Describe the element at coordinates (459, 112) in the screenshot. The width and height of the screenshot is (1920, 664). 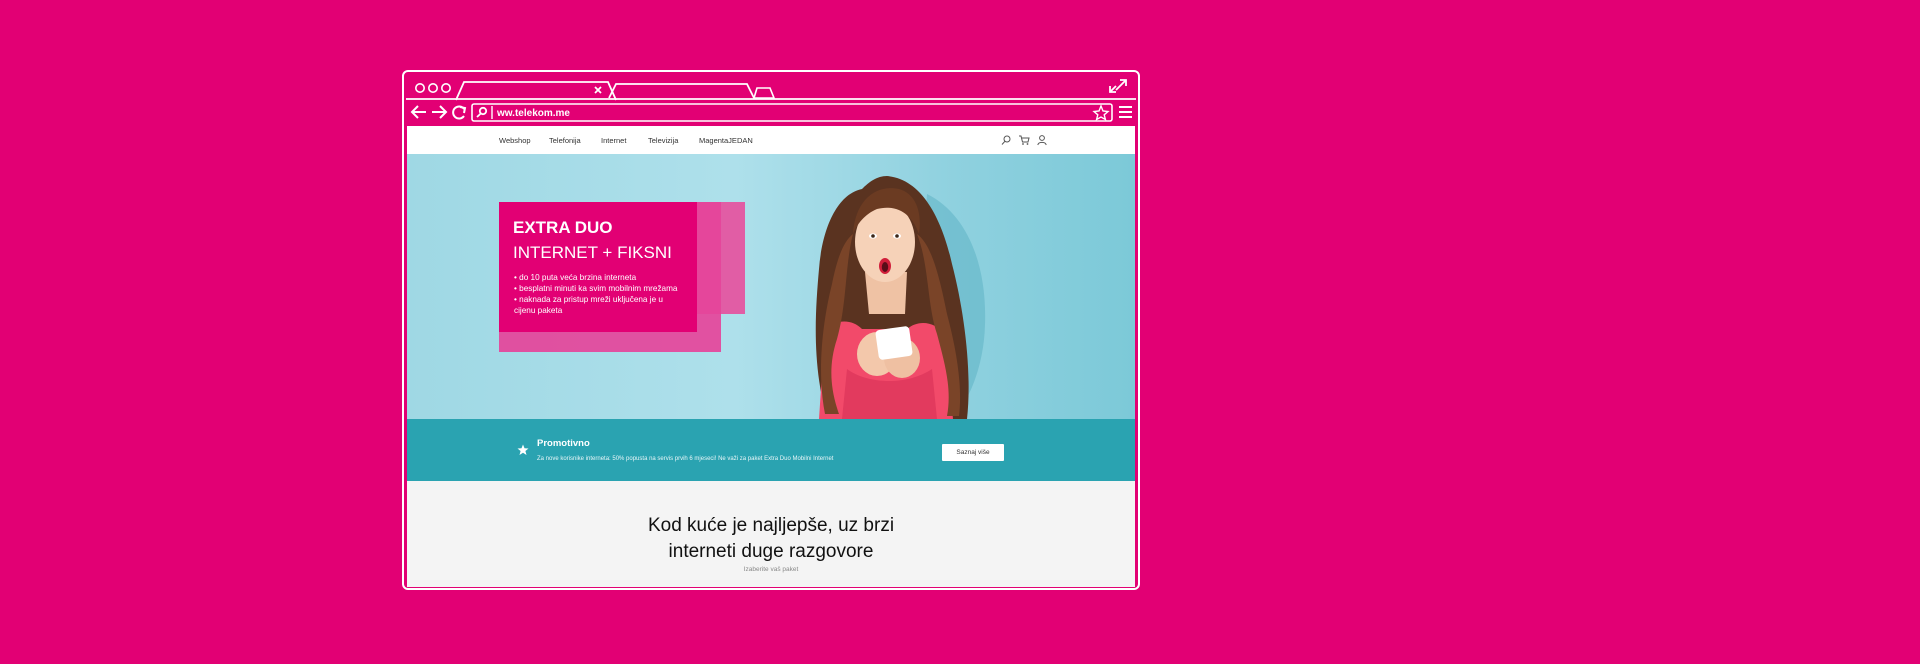
I see `reload-icon` at that location.